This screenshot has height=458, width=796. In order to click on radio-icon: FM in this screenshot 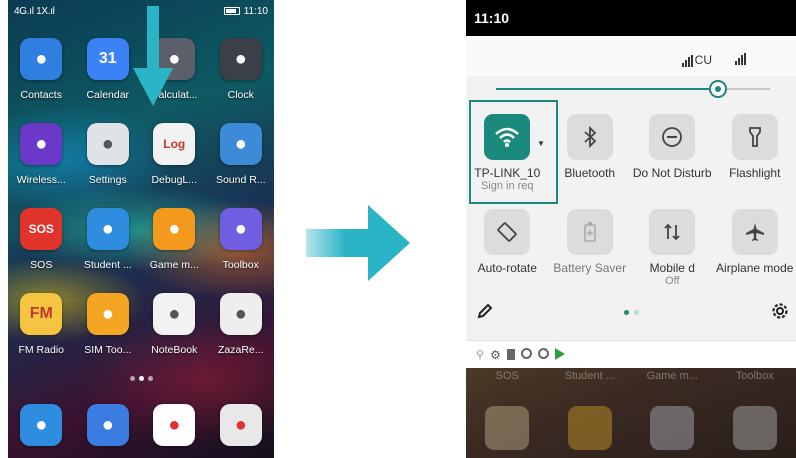, I will do `click(41, 314)`.